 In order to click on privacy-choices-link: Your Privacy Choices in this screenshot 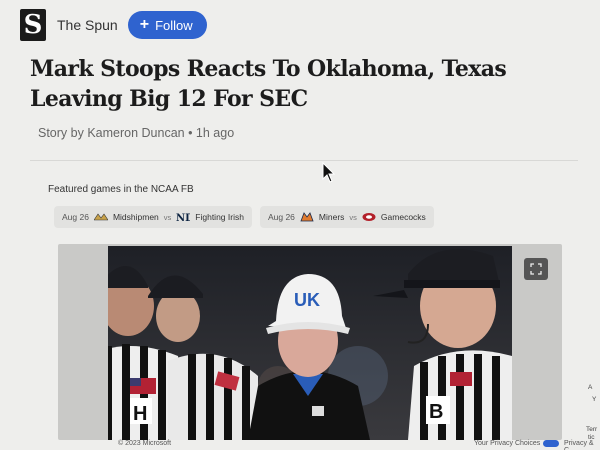, I will do `click(517, 443)`.